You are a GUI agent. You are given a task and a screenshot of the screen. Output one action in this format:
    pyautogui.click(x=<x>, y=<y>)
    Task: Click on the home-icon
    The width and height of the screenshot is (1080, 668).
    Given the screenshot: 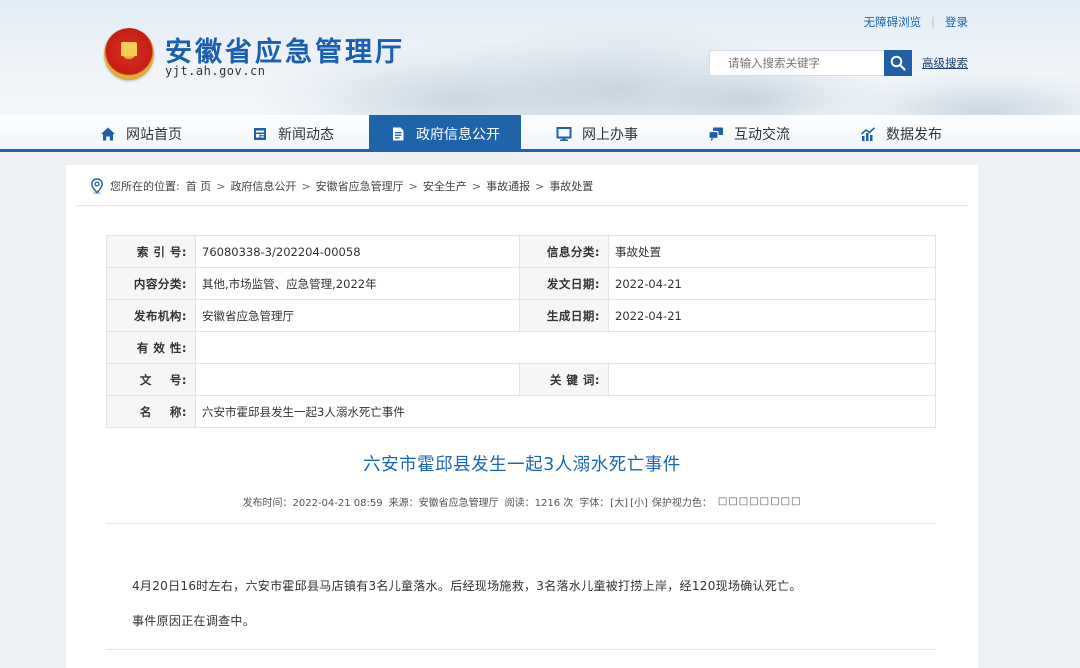 What is the action you would take?
    pyautogui.click(x=108, y=134)
    